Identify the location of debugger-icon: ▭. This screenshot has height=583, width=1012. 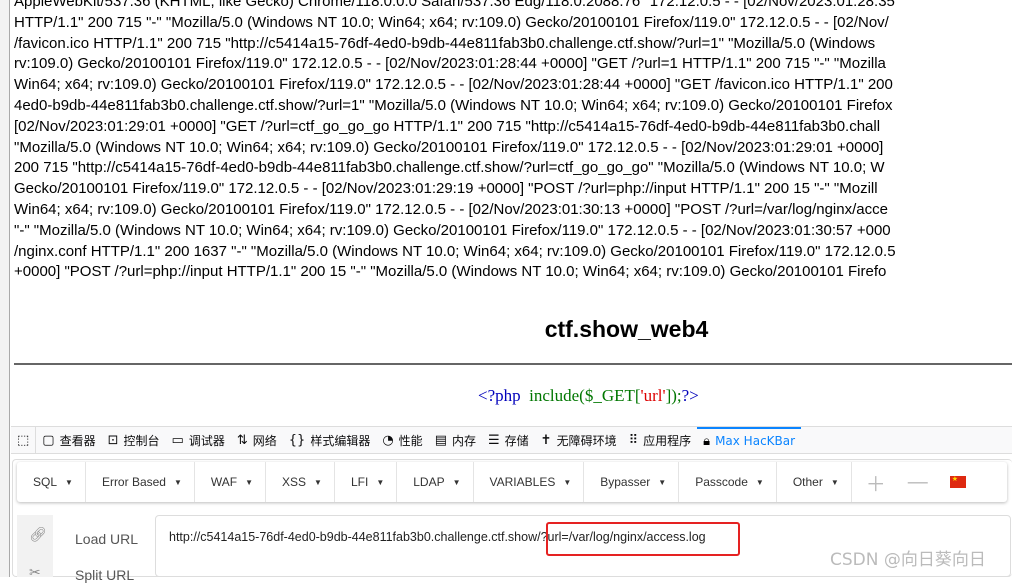
(177, 440).